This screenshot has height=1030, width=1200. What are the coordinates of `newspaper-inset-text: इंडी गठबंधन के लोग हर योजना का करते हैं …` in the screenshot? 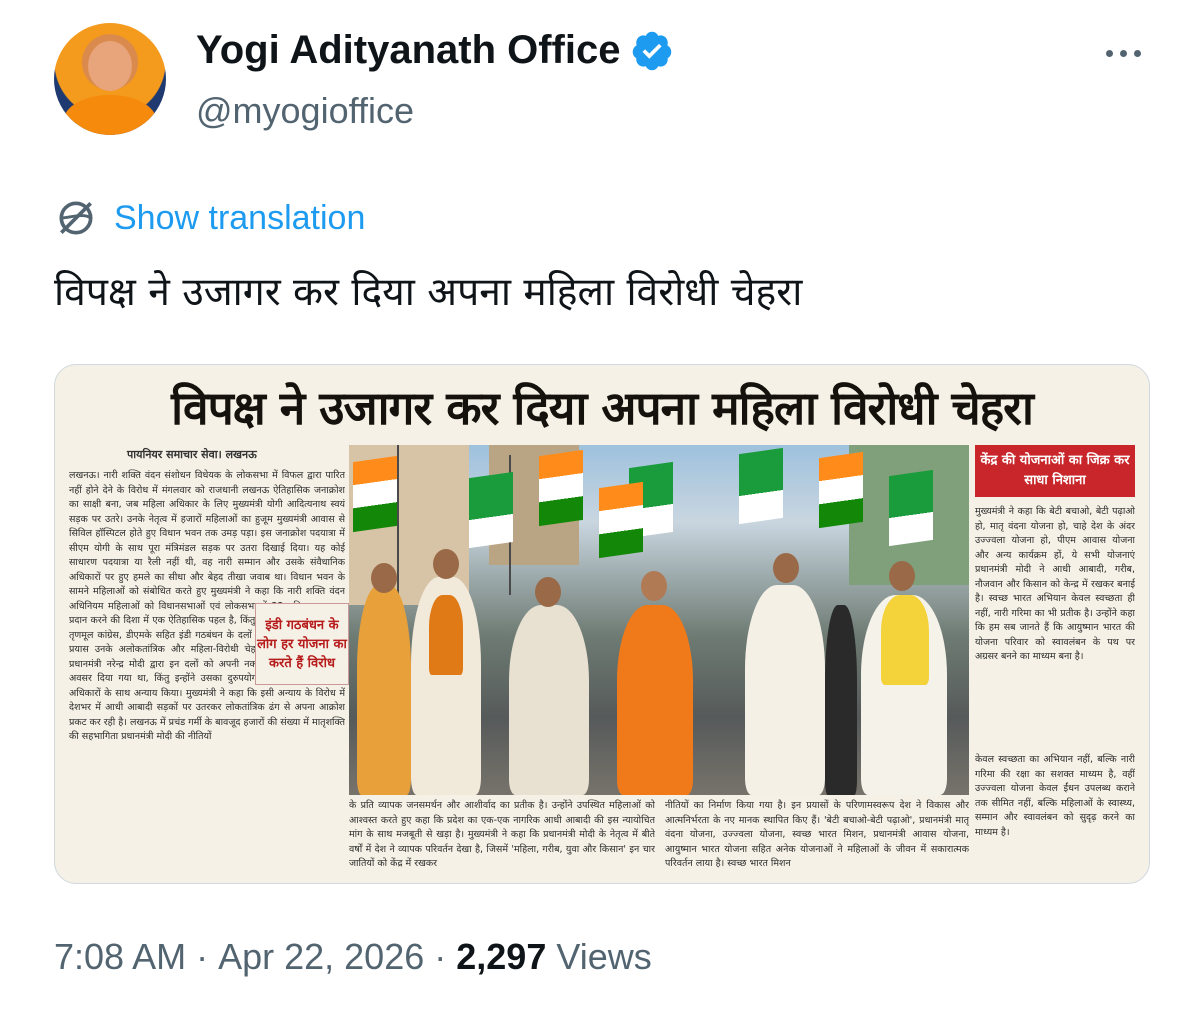 It's located at (302, 644).